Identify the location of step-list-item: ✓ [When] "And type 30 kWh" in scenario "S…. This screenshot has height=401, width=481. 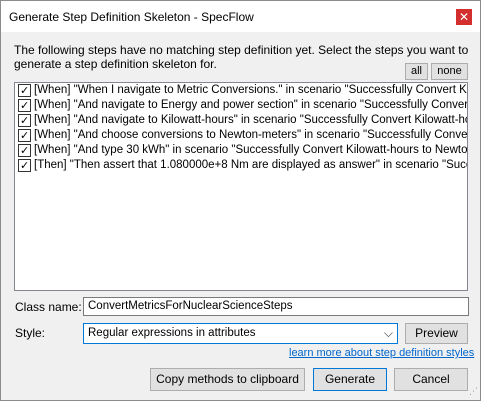
(241, 150).